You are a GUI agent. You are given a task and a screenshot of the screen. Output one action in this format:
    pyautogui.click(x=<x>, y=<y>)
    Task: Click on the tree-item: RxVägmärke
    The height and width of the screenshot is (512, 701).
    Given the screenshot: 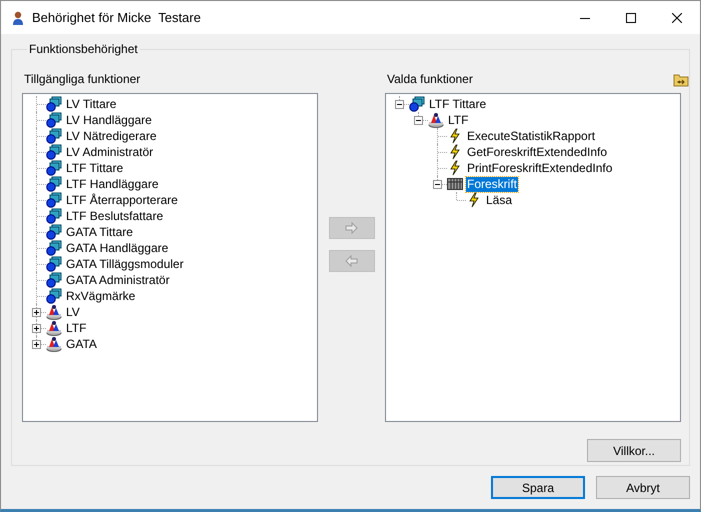 What is the action you would take?
    pyautogui.click(x=100, y=296)
    